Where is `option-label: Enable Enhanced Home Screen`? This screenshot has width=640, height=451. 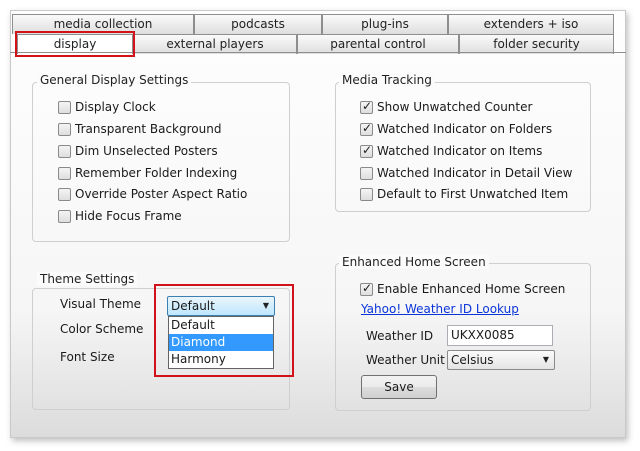 option-label: Enable Enhanced Home Screen is located at coordinates (471, 289).